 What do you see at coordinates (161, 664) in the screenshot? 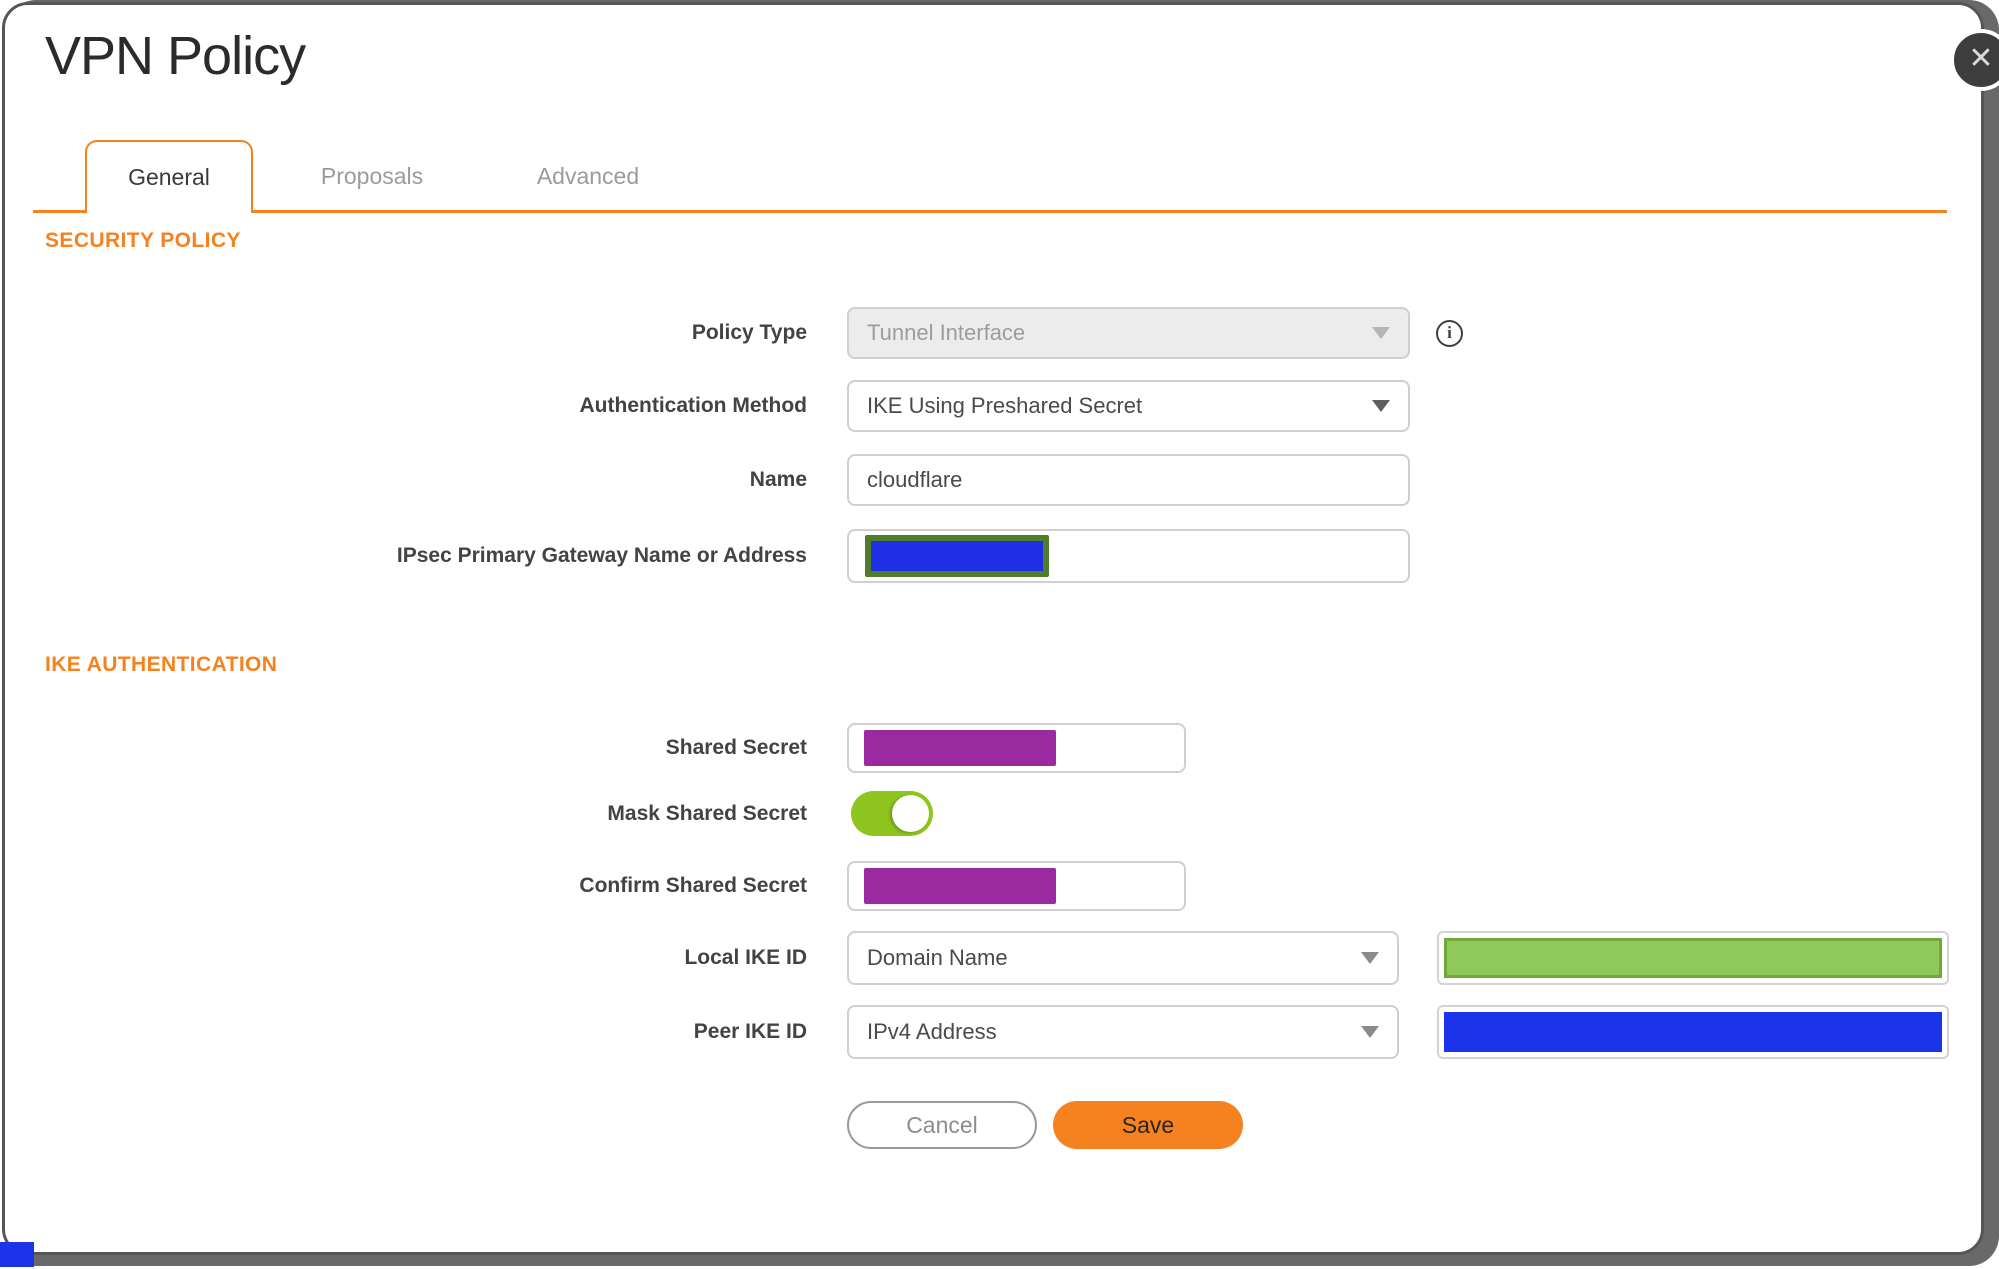
I see `section-ike-authentication: IKE AUTHENTICATION` at bounding box center [161, 664].